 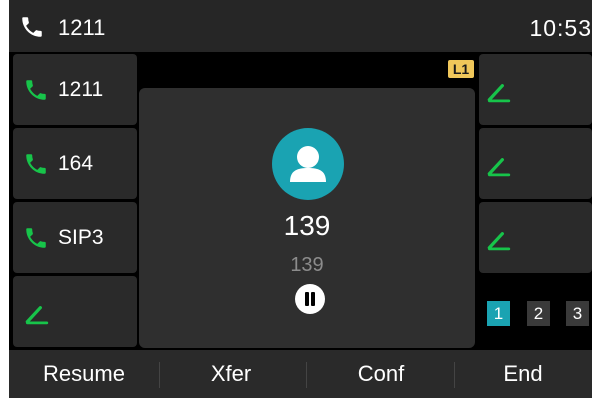 What do you see at coordinates (523, 374) in the screenshot?
I see `end-button: End` at bounding box center [523, 374].